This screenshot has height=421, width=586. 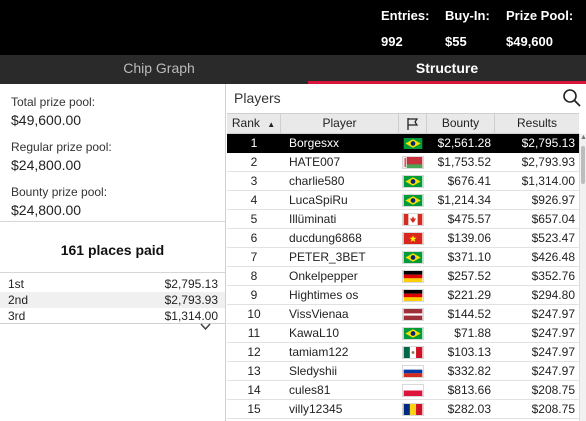 I want to click on rank-cell: 9, so click(x=254, y=295).